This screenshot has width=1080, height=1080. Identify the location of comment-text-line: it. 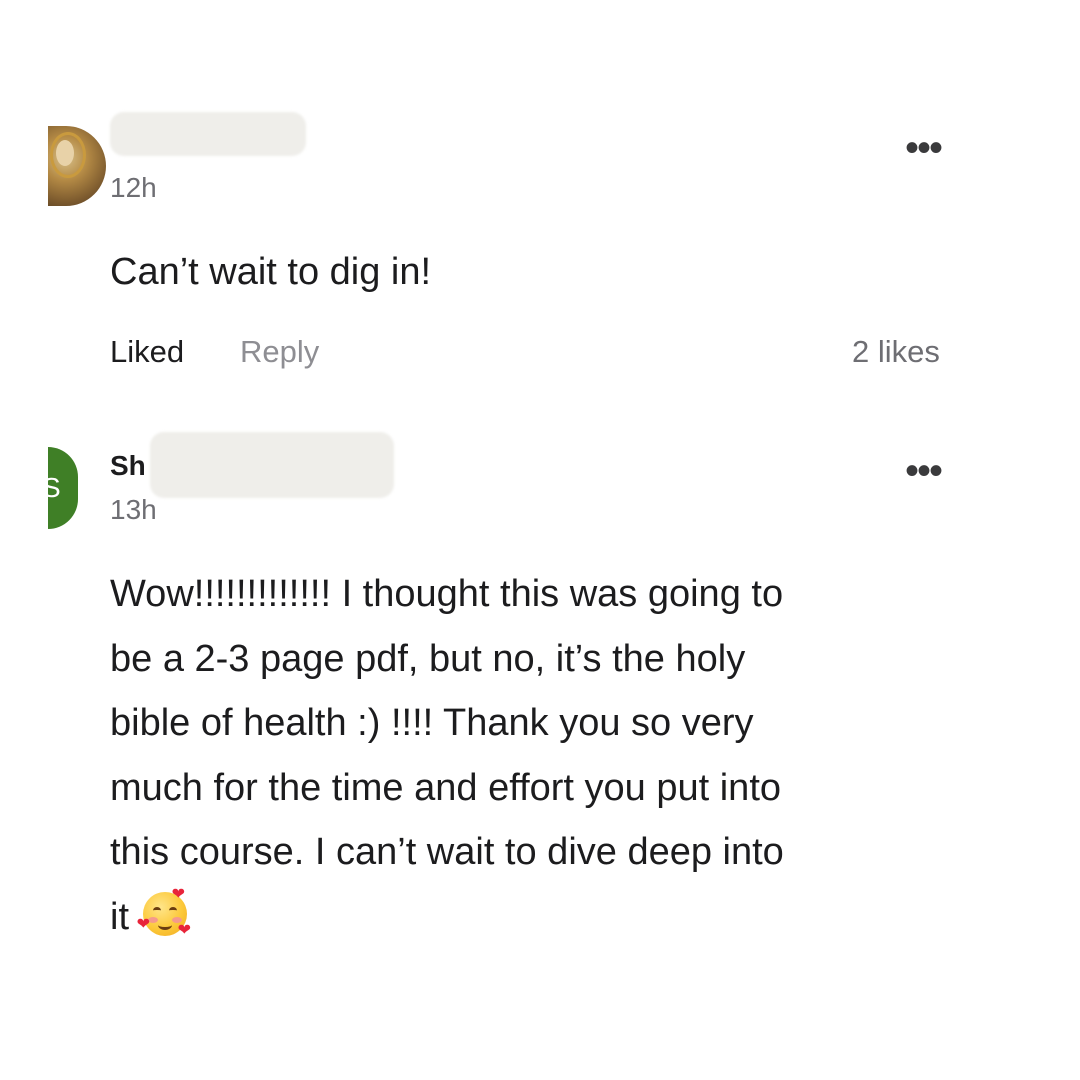
(119, 916).